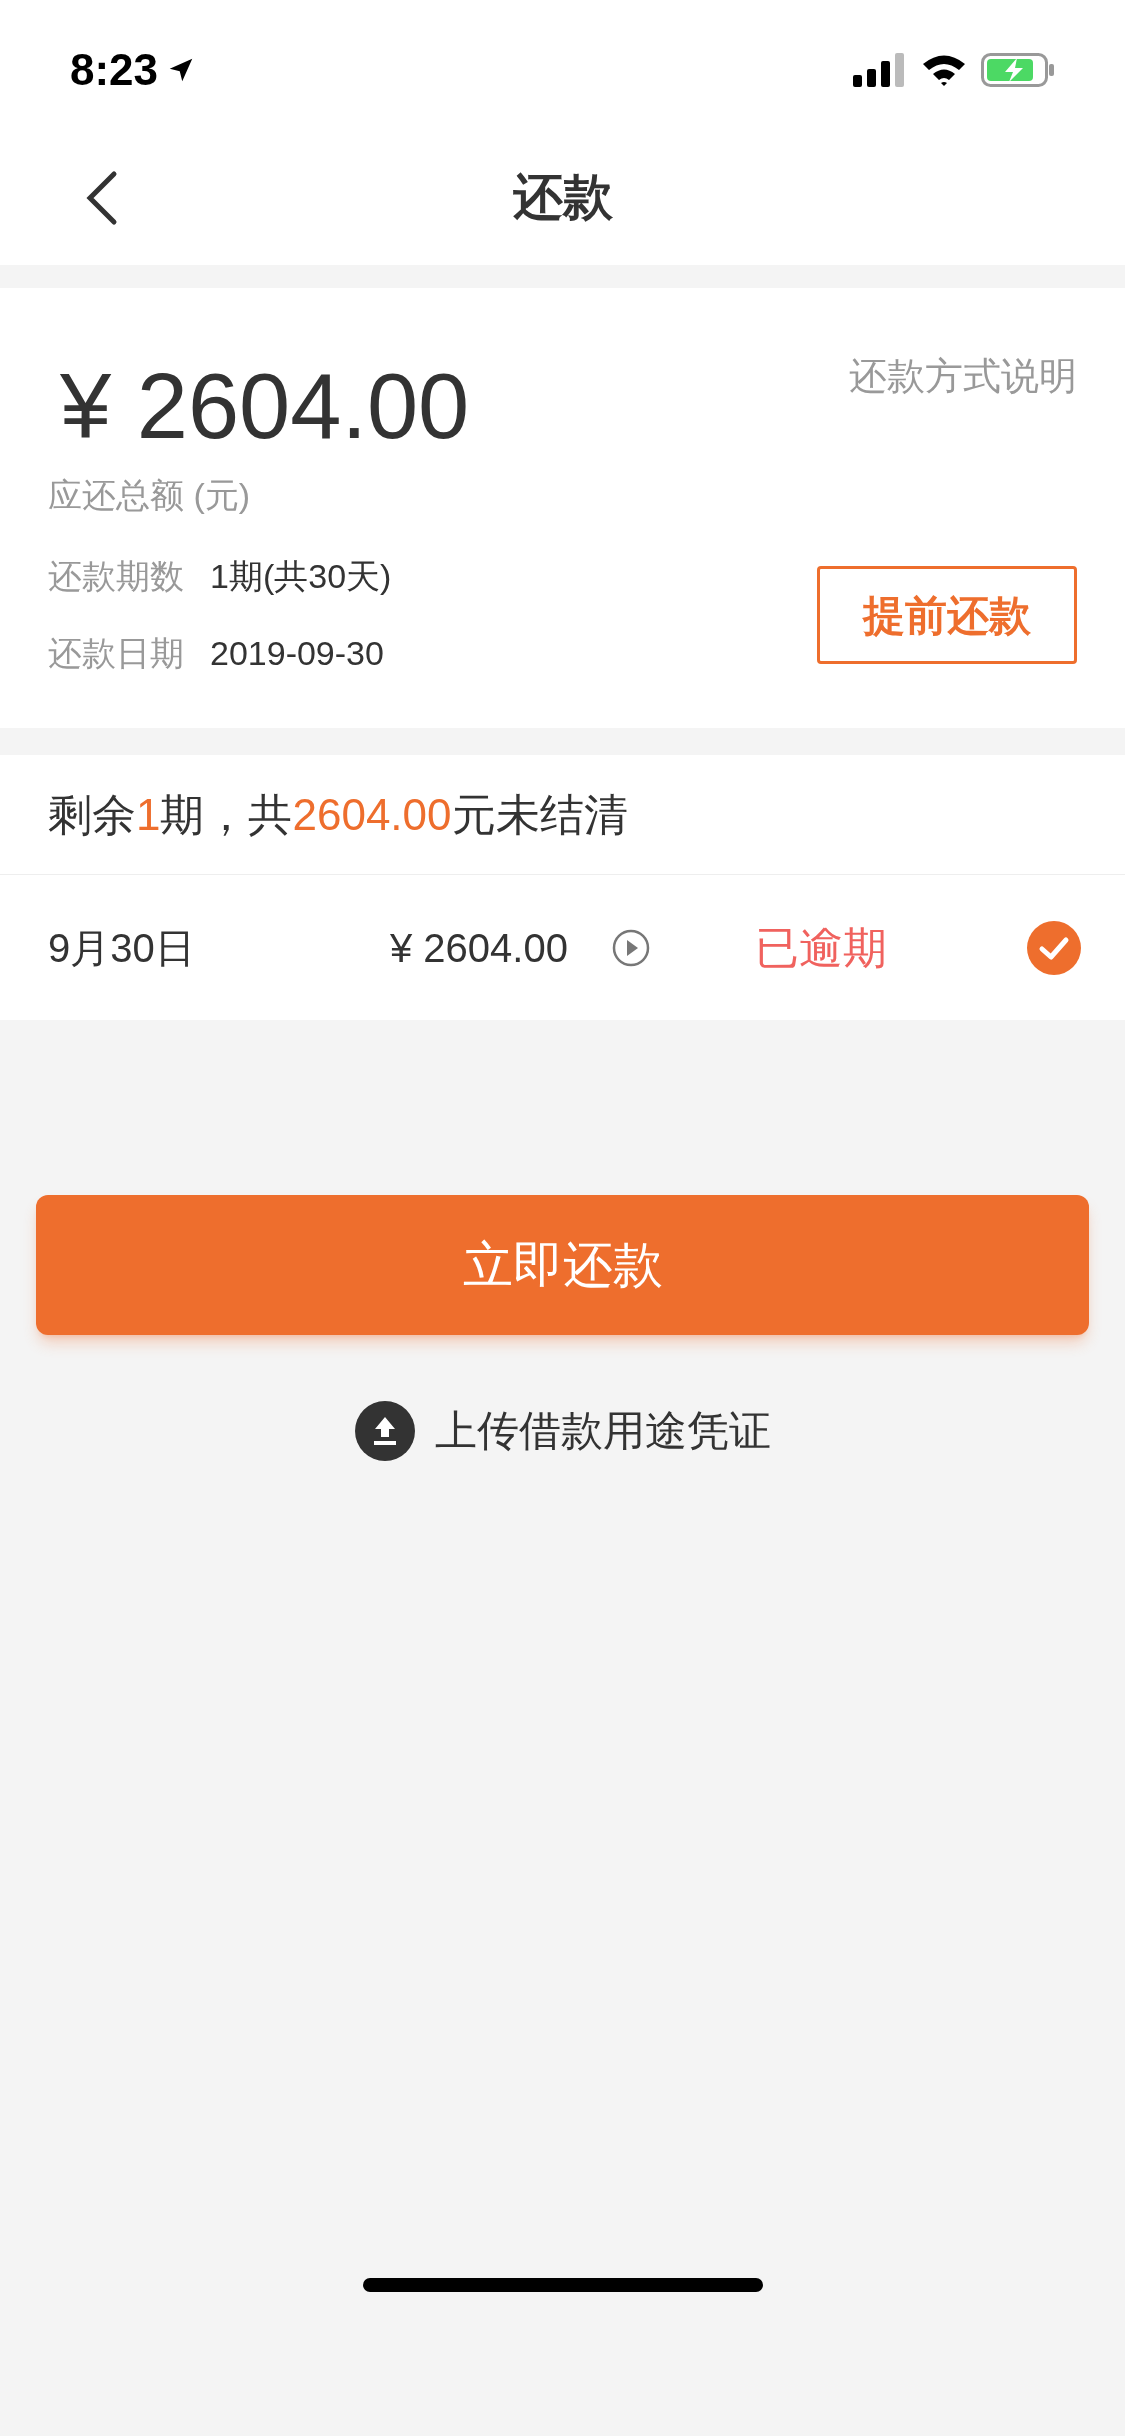 The height and width of the screenshot is (2436, 1125). I want to click on repayment-method-link: 还款方式说明, so click(963, 376).